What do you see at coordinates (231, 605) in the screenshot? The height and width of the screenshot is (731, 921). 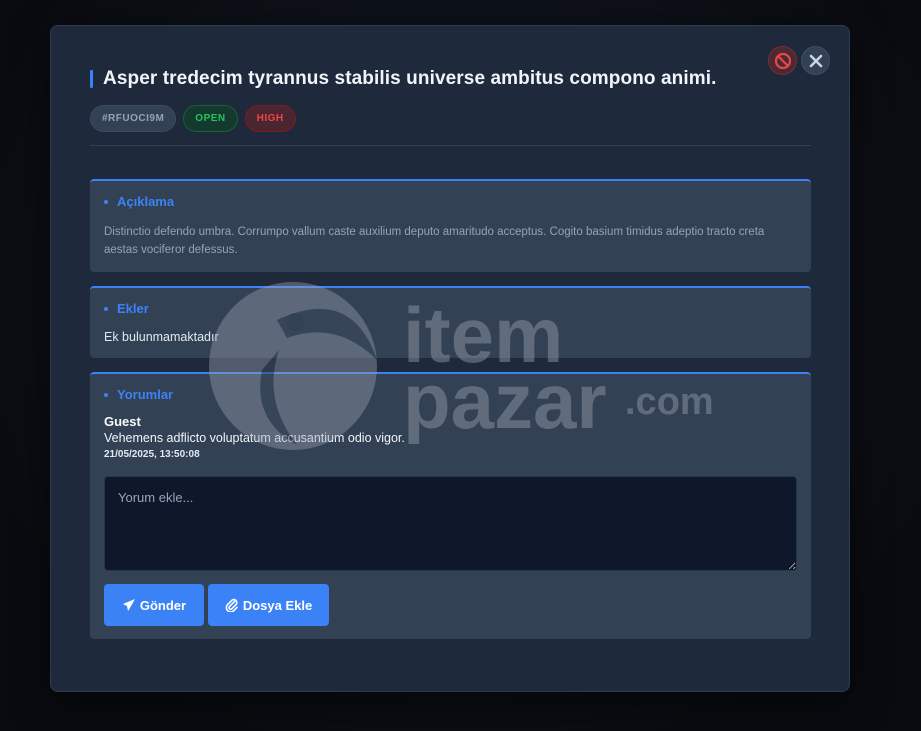 I see `paperclip-icon` at bounding box center [231, 605].